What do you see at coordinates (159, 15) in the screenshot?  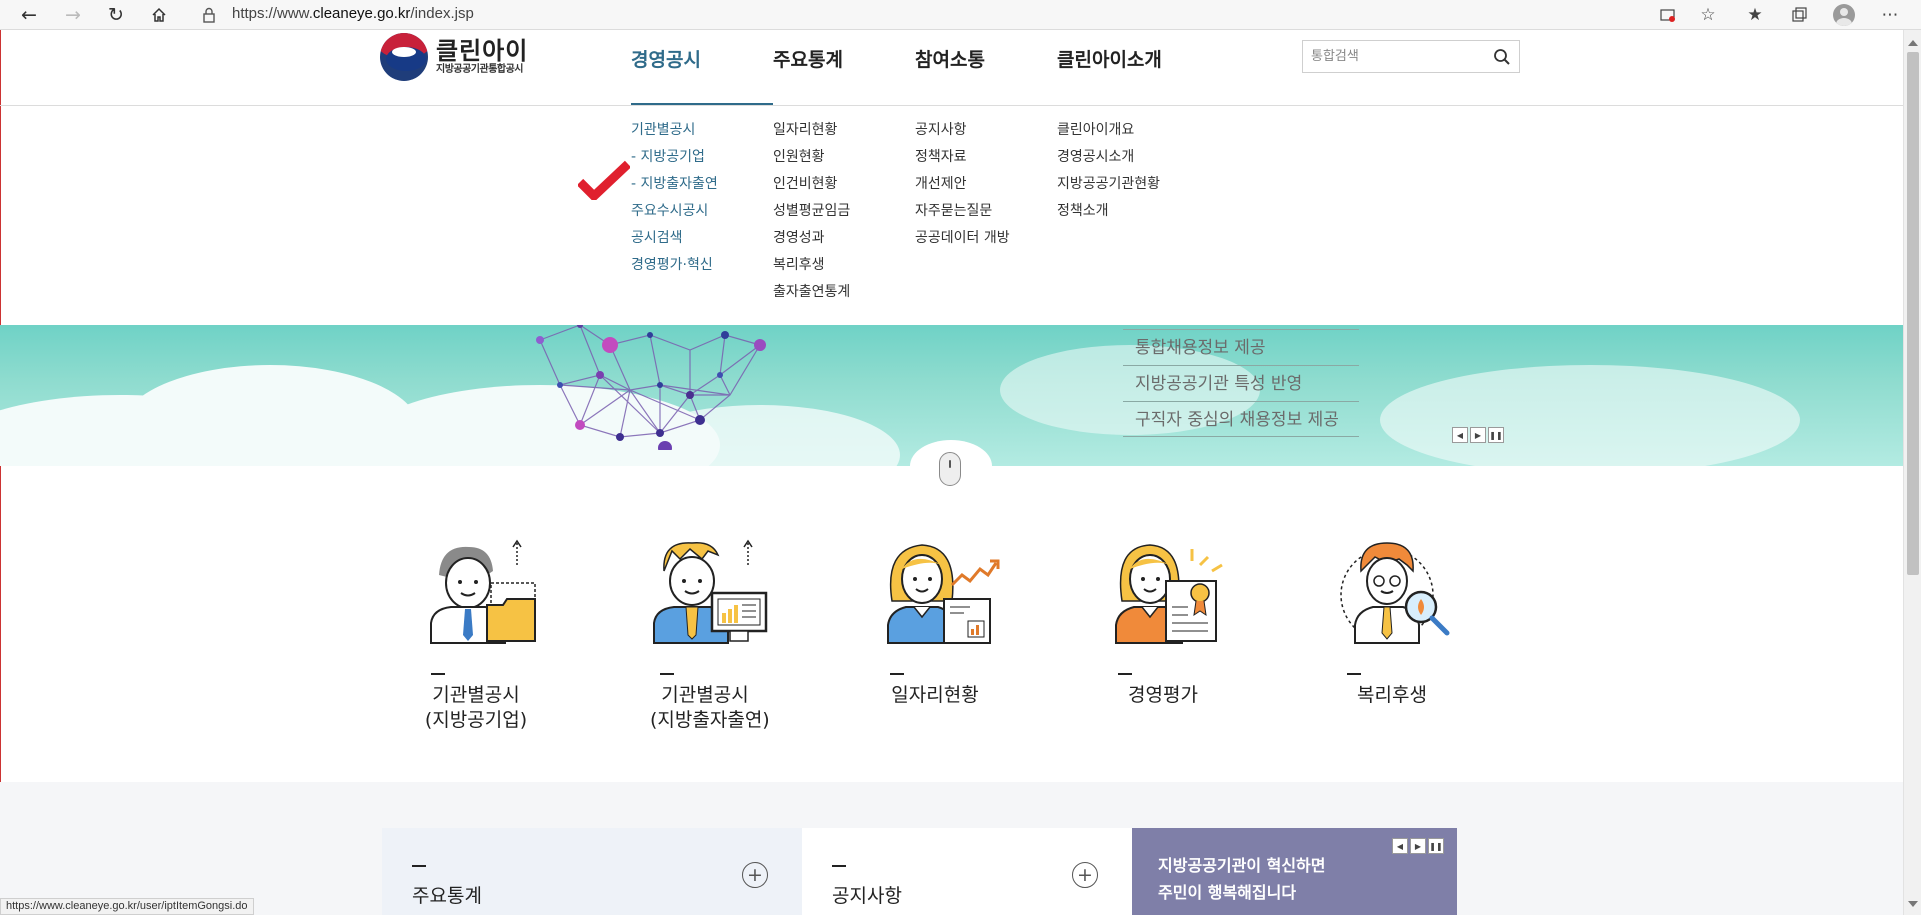 I see `home-icon` at bounding box center [159, 15].